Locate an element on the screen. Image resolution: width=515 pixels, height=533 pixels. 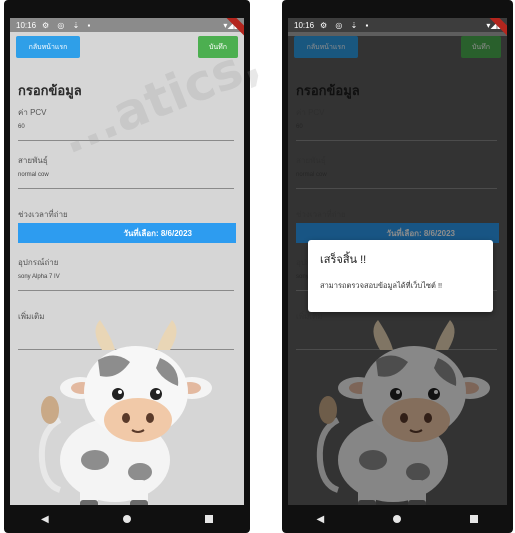
time-label: ช่วงเวลาที่ถ่าย is located at coordinates (43, 214).